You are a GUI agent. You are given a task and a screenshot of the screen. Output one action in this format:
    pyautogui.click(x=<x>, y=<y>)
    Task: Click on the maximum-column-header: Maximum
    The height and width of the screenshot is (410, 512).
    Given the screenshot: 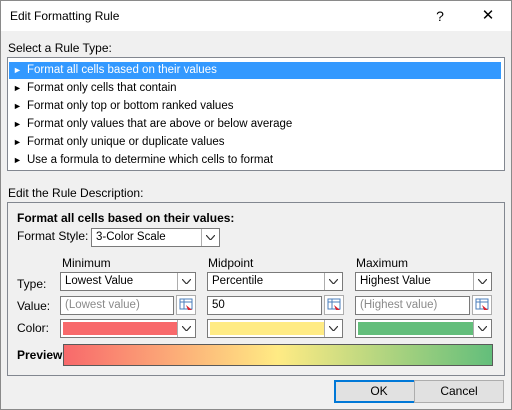 What is the action you would take?
    pyautogui.click(x=382, y=263)
    